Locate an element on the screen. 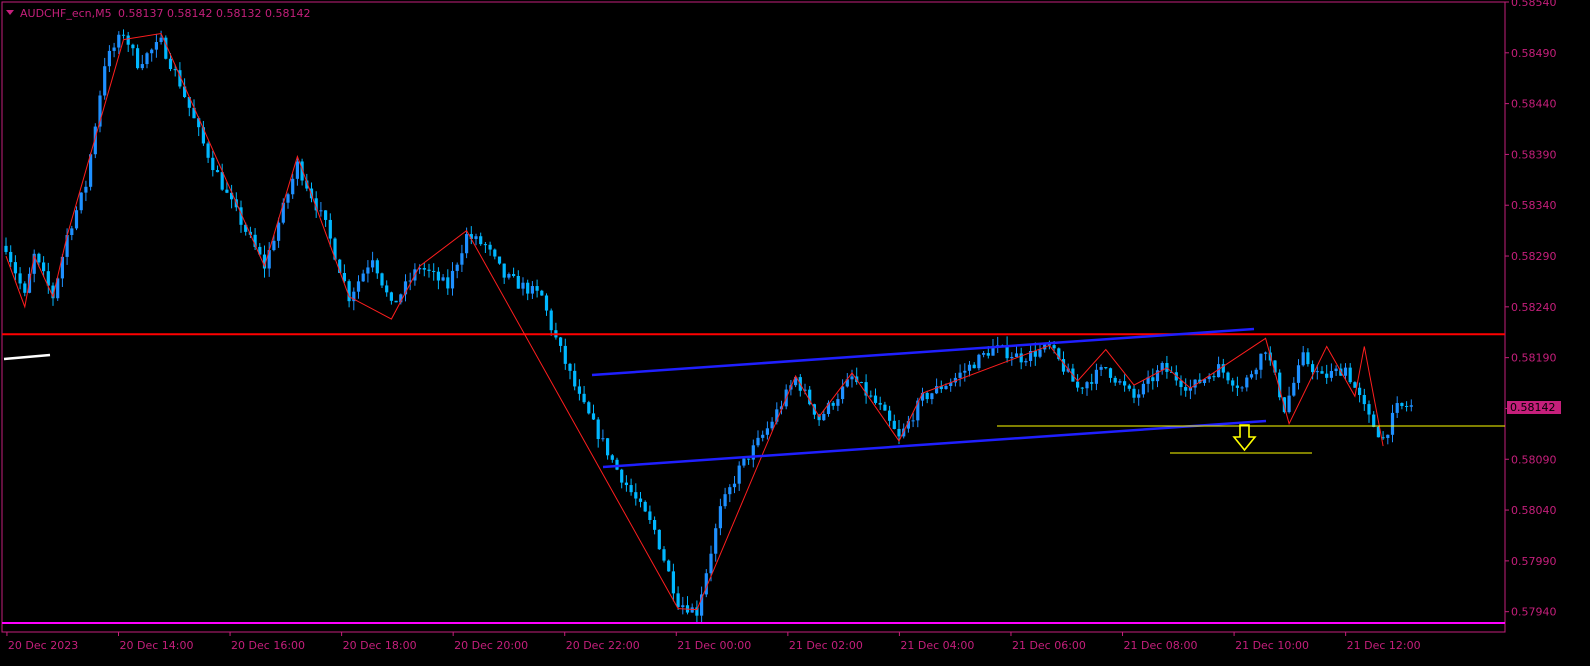 Image resolution: width=1590 pixels, height=666 pixels. time-tick-label: 21 Dec 06:00 is located at coordinates (1049, 645).